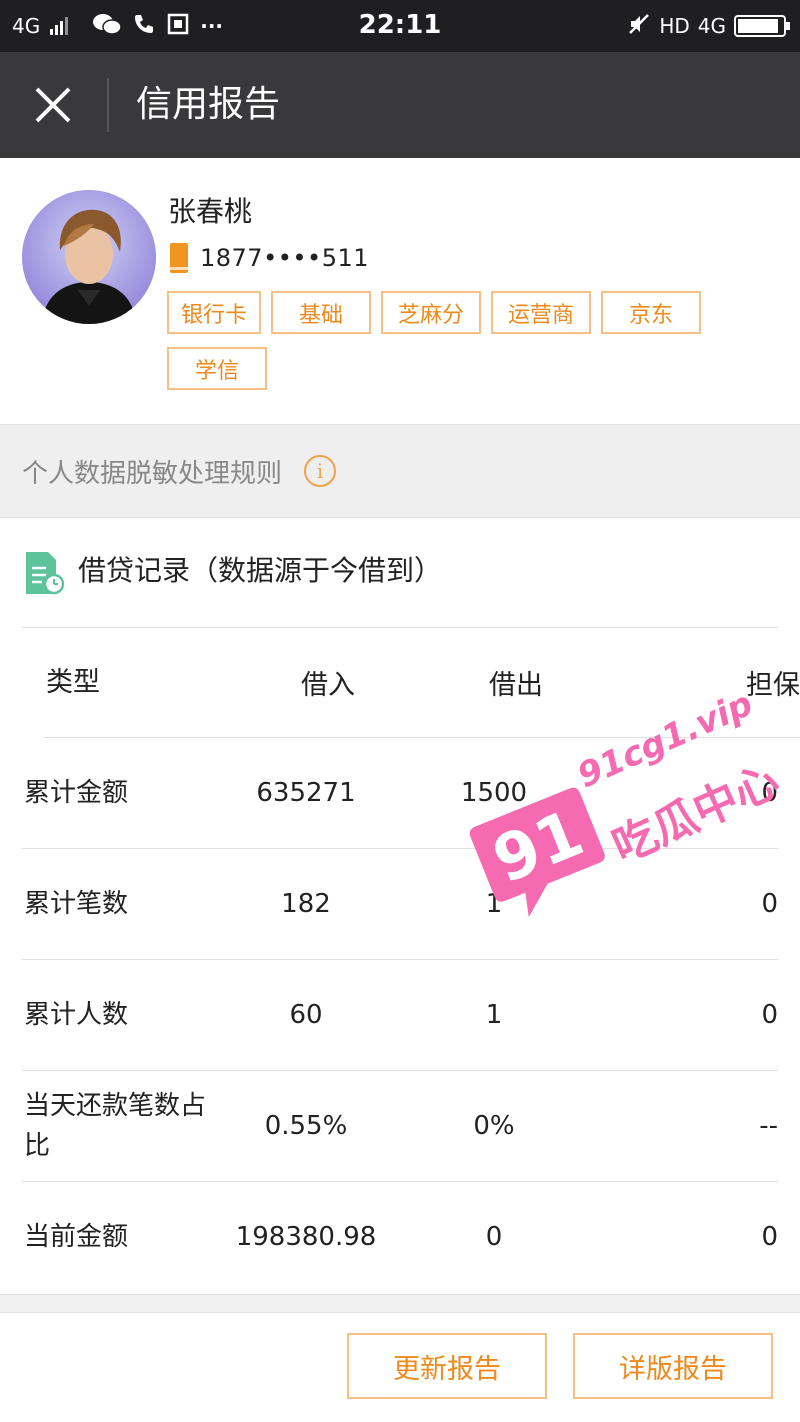 This screenshot has height=1422, width=800. I want to click on footer-bar: 更新报告 详版报告, so click(400, 1367).